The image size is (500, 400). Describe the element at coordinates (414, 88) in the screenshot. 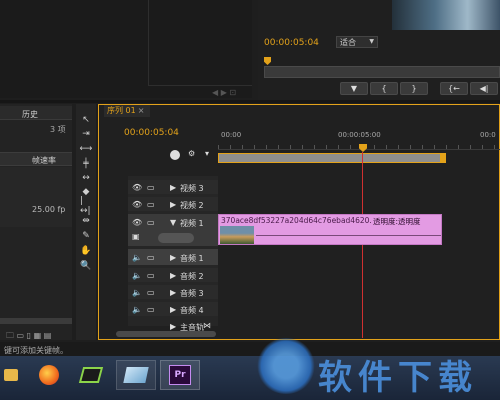

I see `mark-out-button: }` at that location.